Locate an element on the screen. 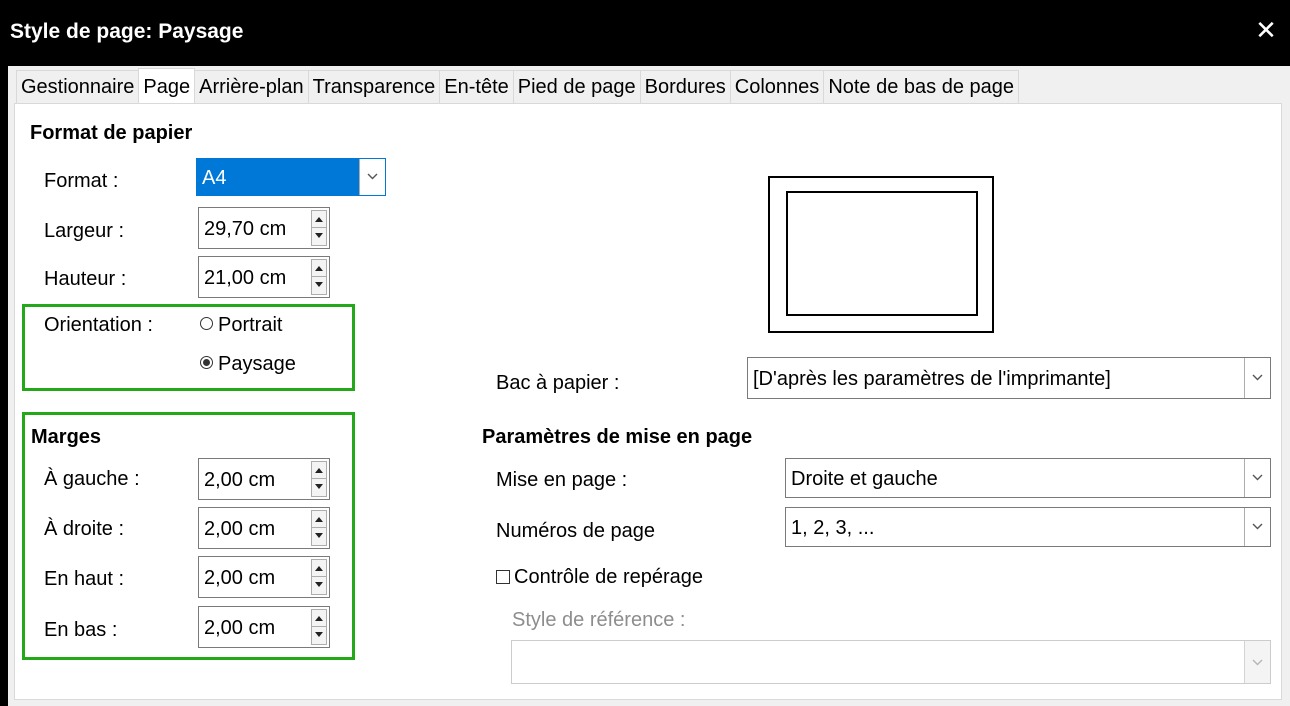 Image resolution: width=1290 pixels, height=706 pixels. margin-bottom-value: 2,00 cm is located at coordinates (240, 628).